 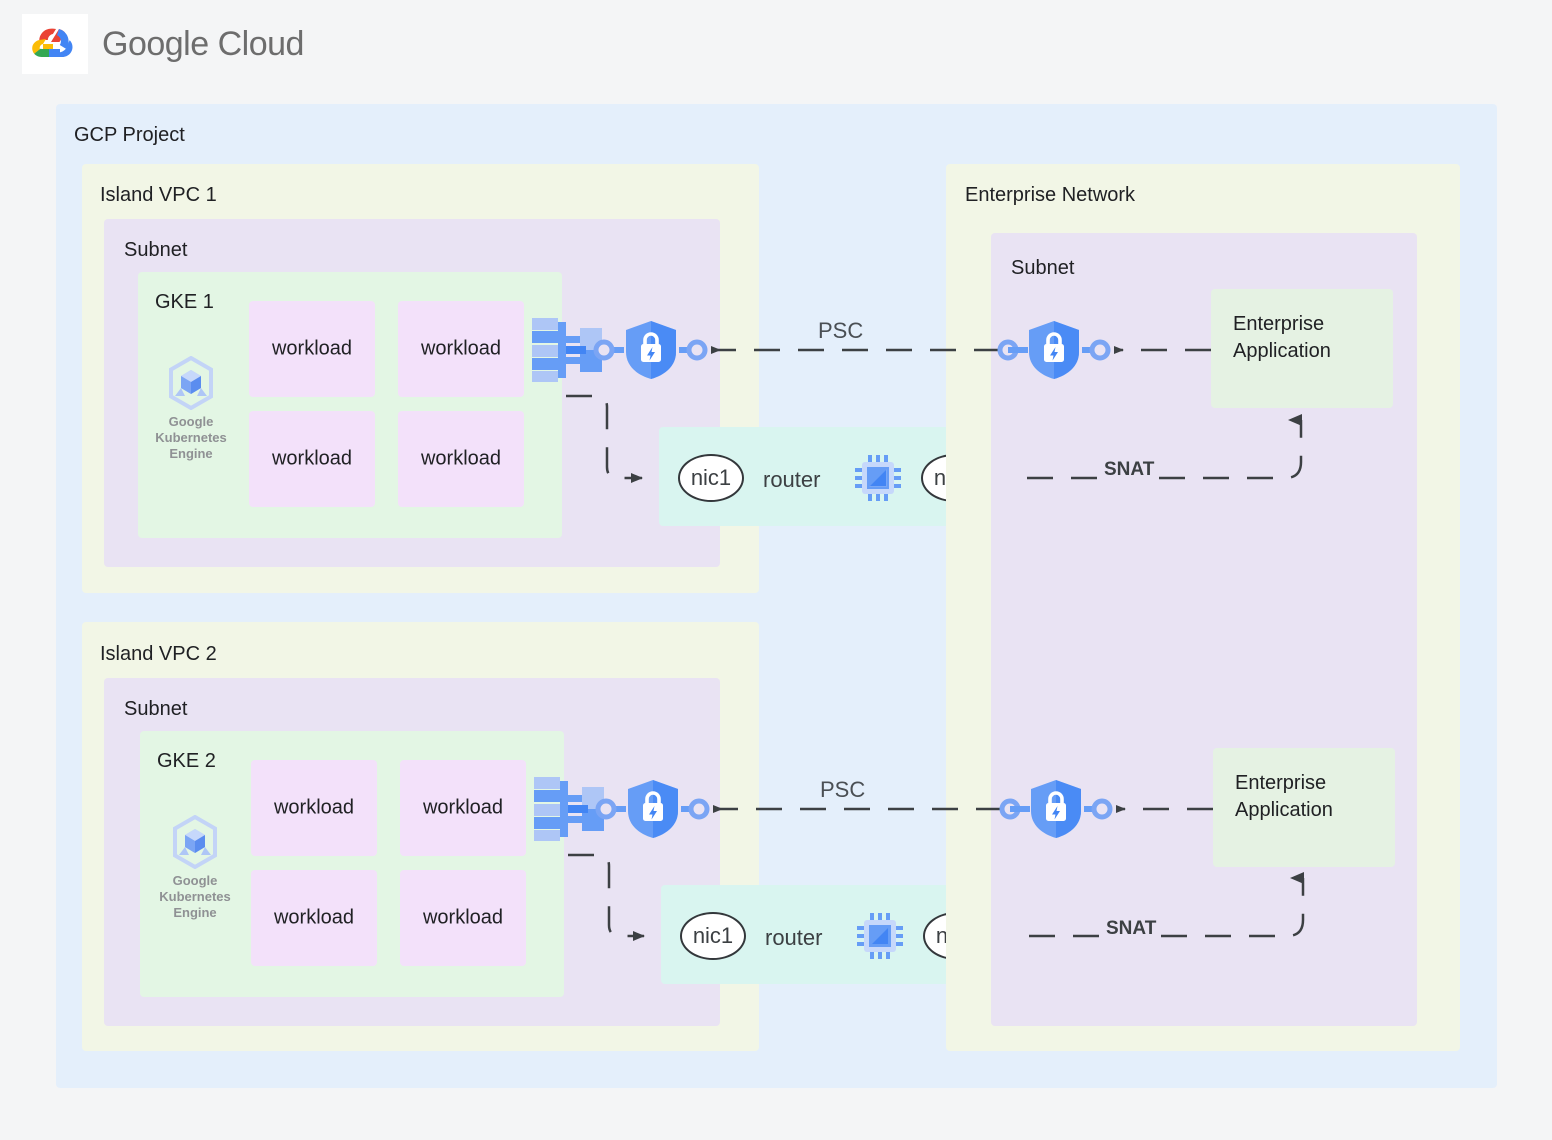 I want to click on vpc1-subnet-label: Subnet, so click(x=156, y=250).